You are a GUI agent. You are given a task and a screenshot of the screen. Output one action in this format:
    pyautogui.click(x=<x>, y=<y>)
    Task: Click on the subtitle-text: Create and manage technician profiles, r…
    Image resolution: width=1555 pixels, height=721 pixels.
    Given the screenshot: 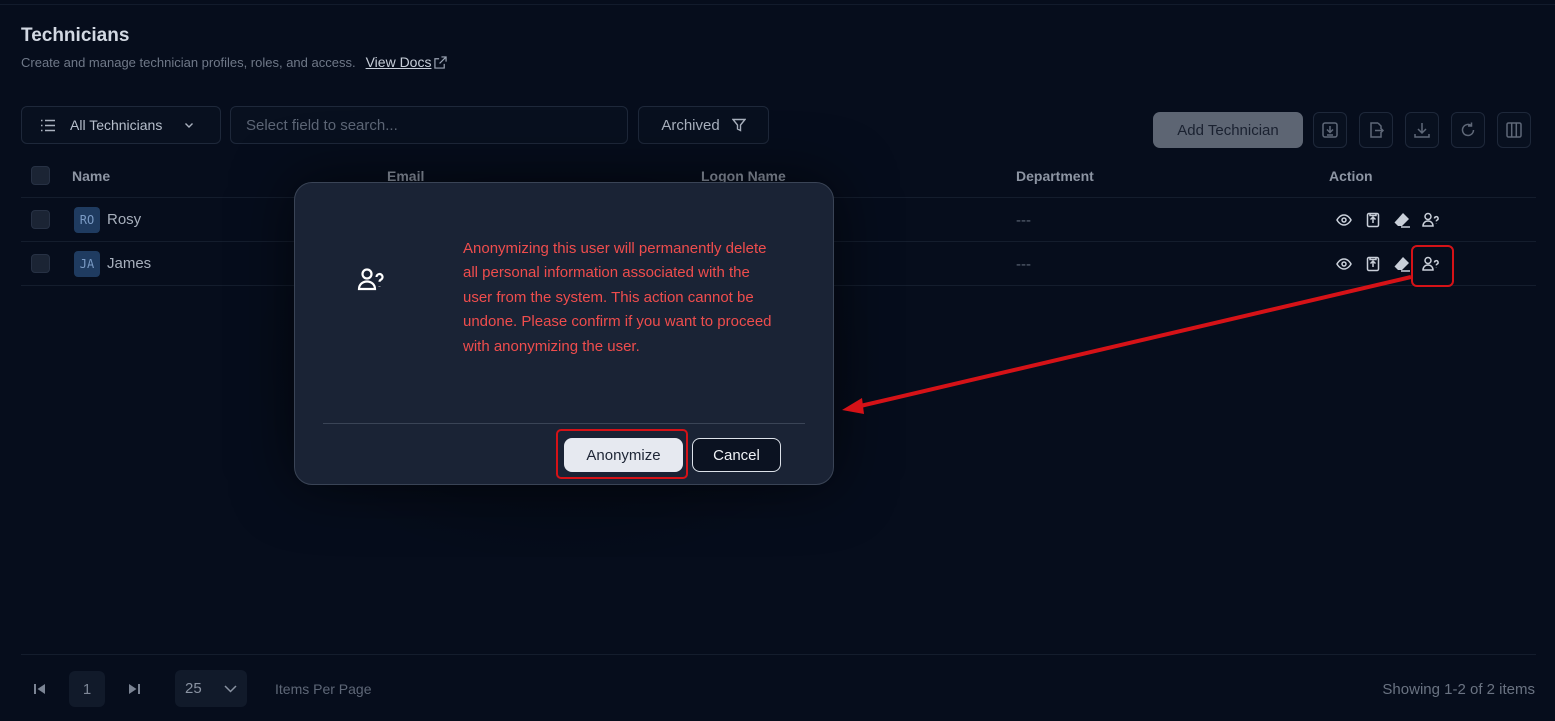 What is the action you would take?
    pyautogui.click(x=188, y=62)
    